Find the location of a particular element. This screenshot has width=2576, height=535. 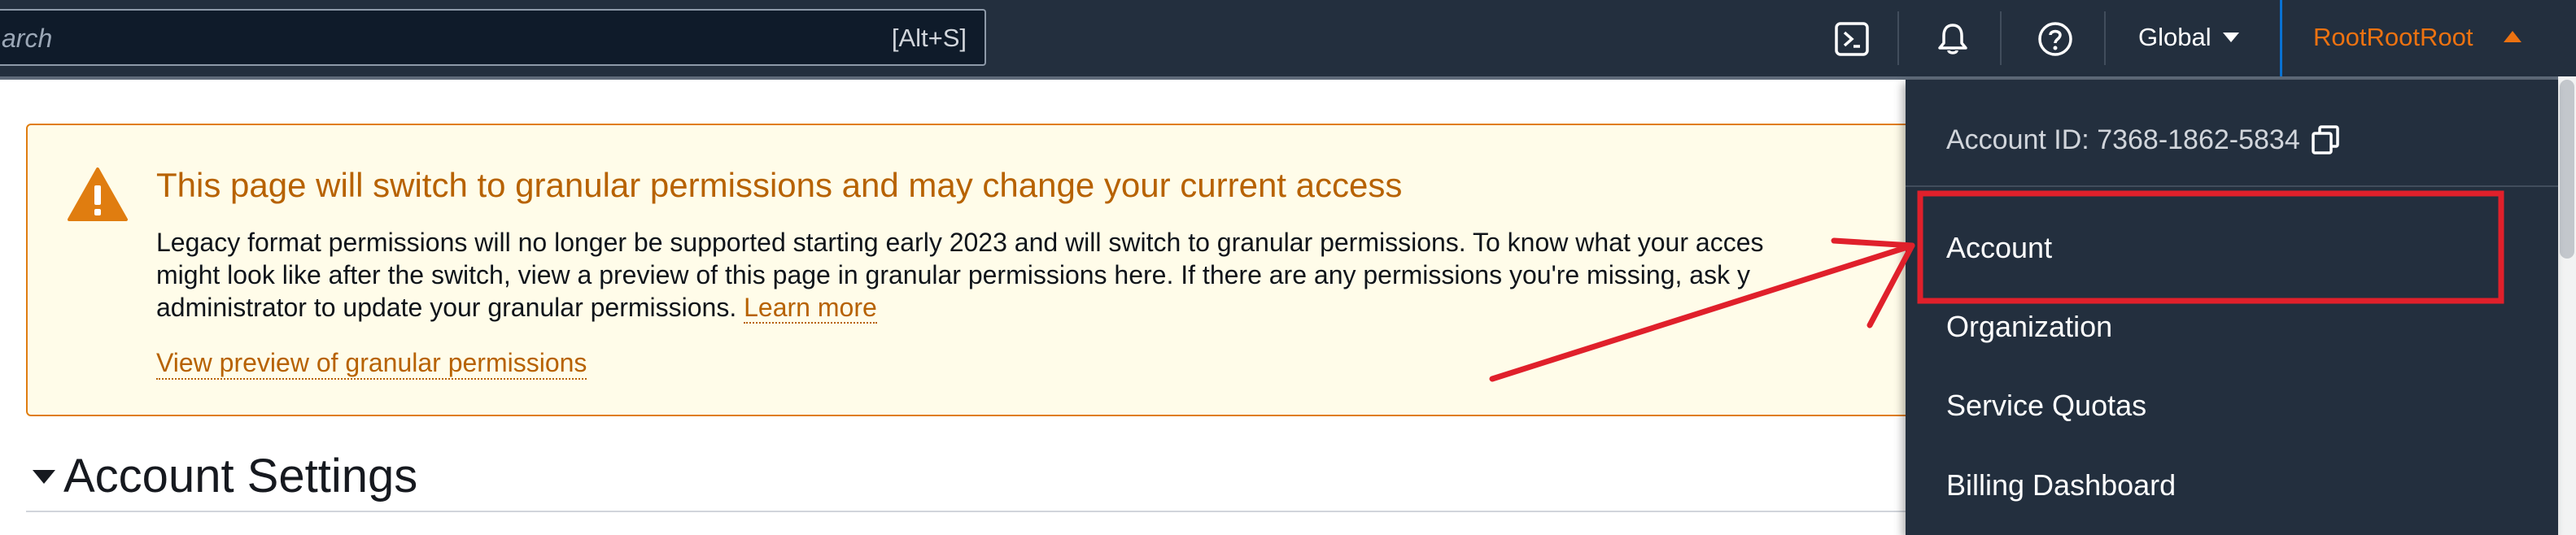

account-id-row: Account ID: 7368-1862-5834 is located at coordinates (2143, 140).